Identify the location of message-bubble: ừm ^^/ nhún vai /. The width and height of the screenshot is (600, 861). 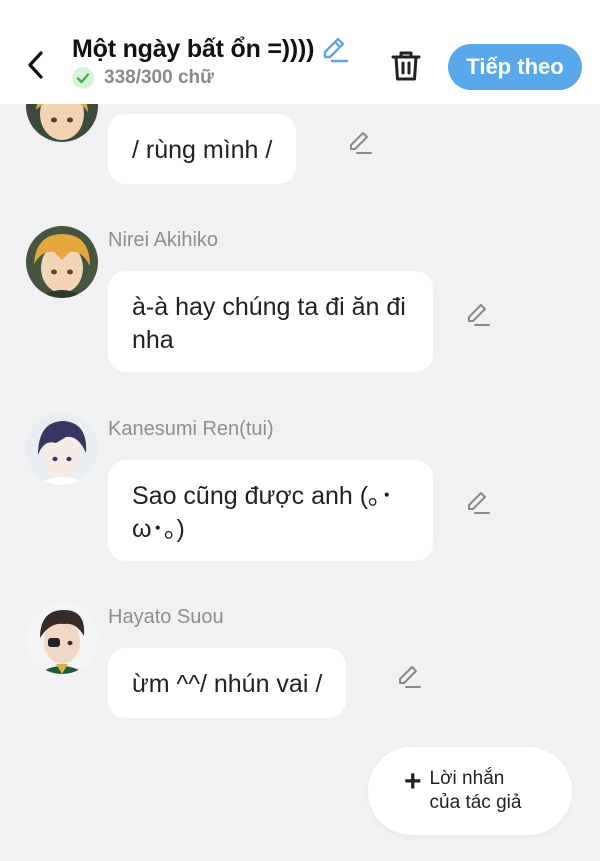
(227, 683).